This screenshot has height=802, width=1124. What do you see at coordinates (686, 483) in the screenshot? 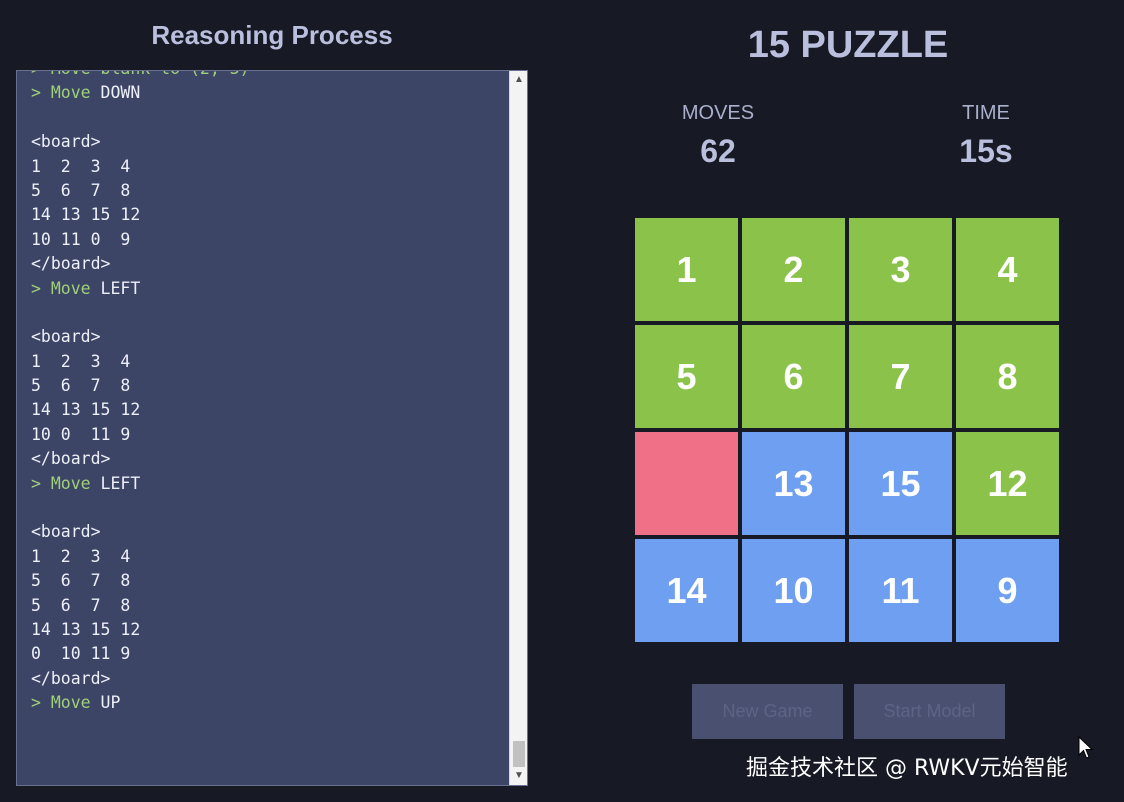
I see `blank-tile` at bounding box center [686, 483].